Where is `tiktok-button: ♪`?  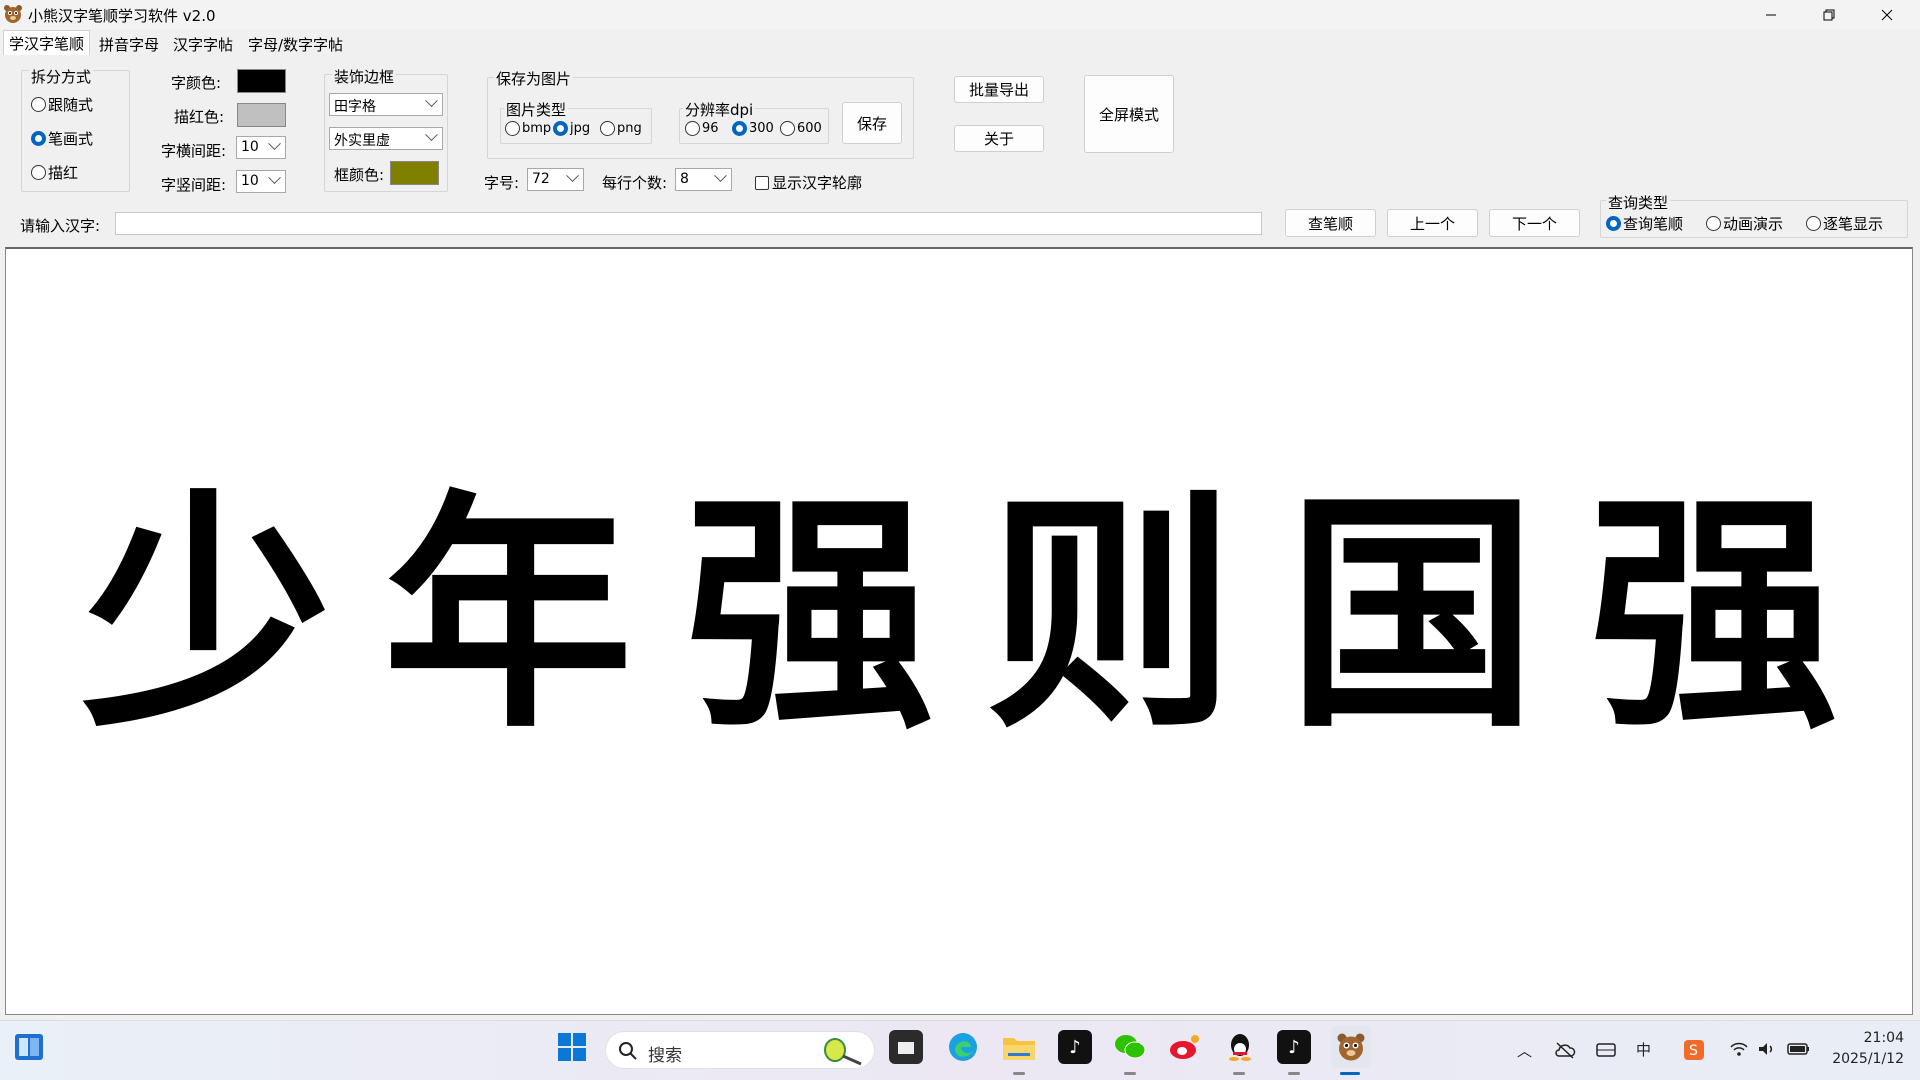 tiktok-button: ♪ is located at coordinates (1075, 1047).